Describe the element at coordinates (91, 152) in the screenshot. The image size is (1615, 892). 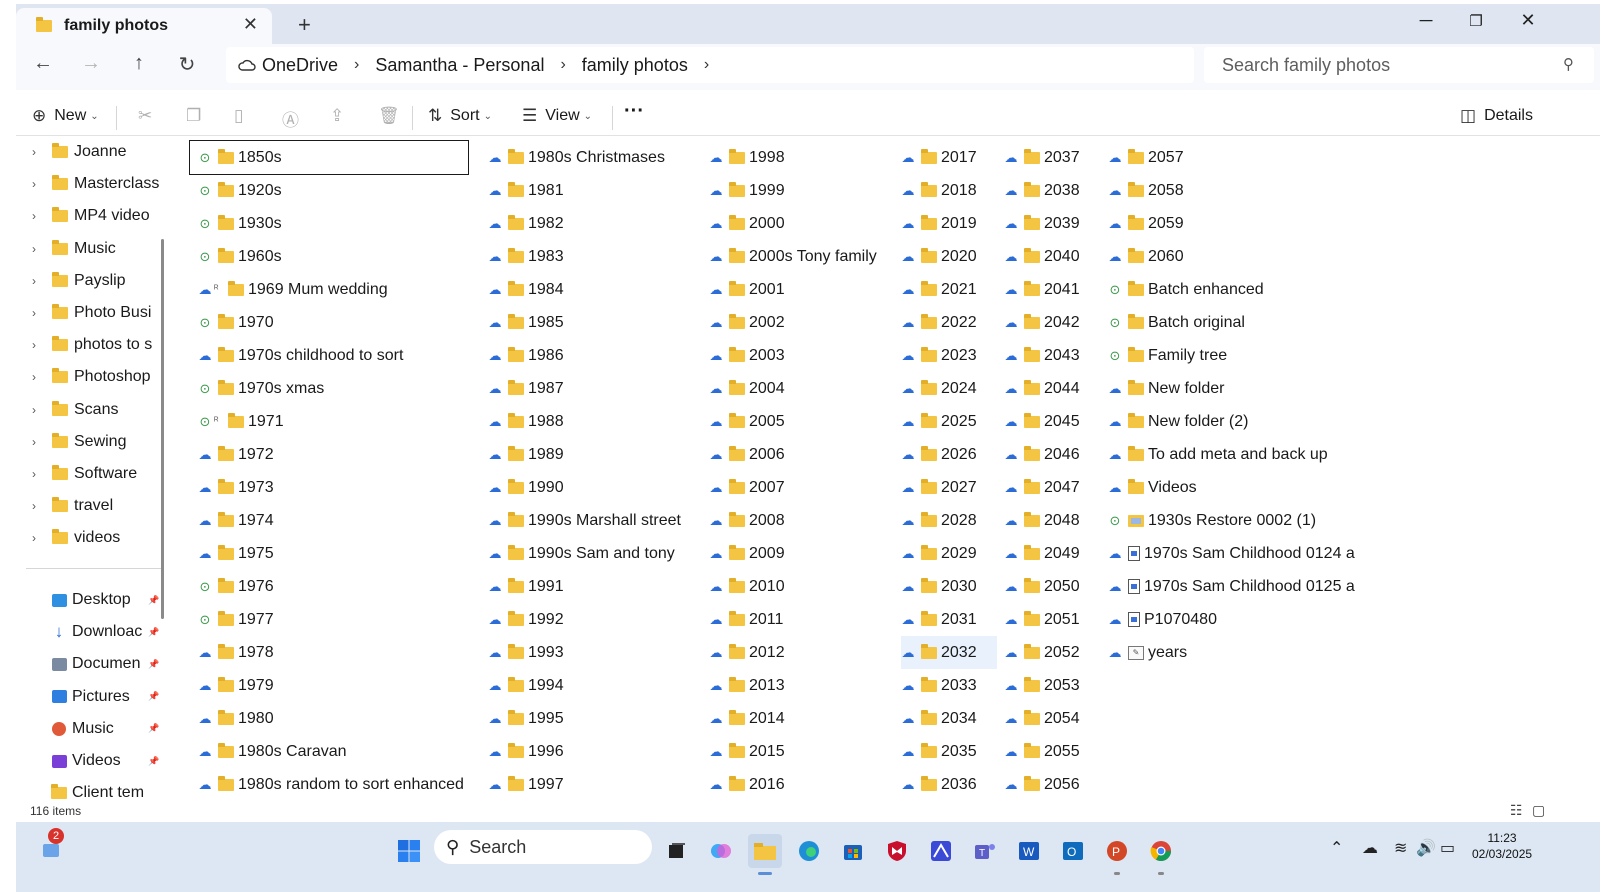
I see `tree-item-joanne: › Joanne` at that location.